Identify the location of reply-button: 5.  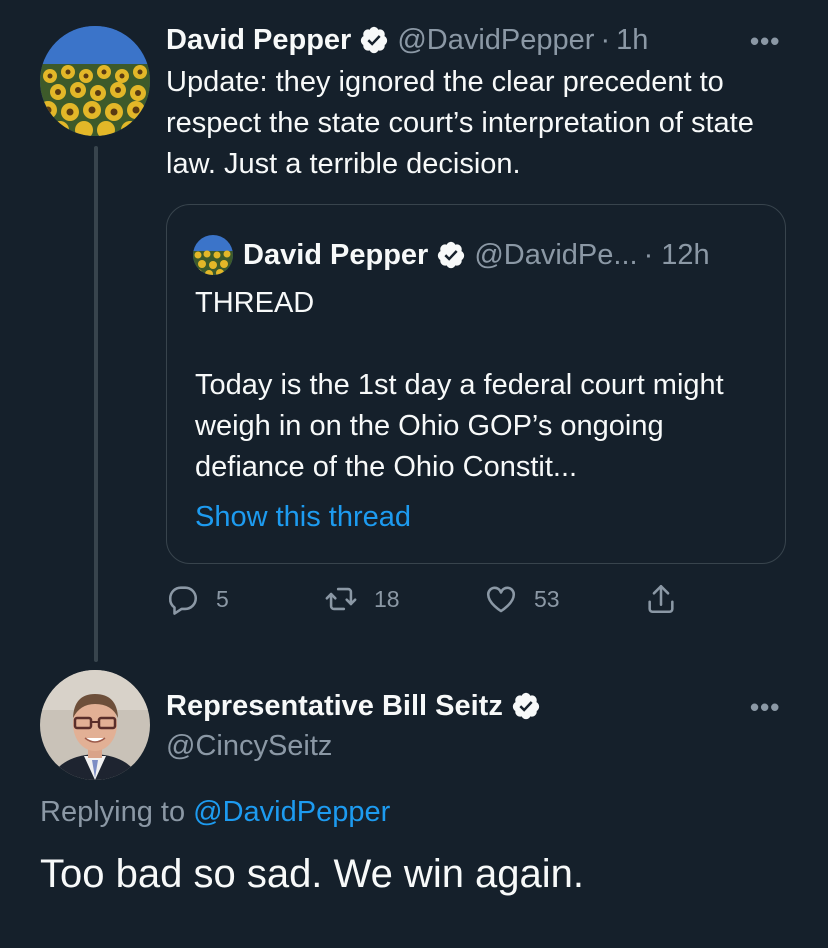
(197, 599).